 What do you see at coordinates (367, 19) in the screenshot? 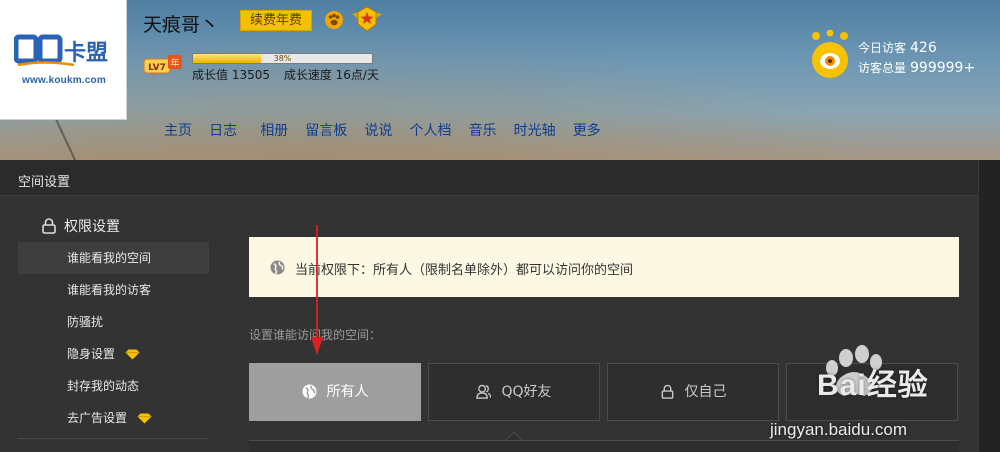
I see `medal-badge-icon` at bounding box center [367, 19].